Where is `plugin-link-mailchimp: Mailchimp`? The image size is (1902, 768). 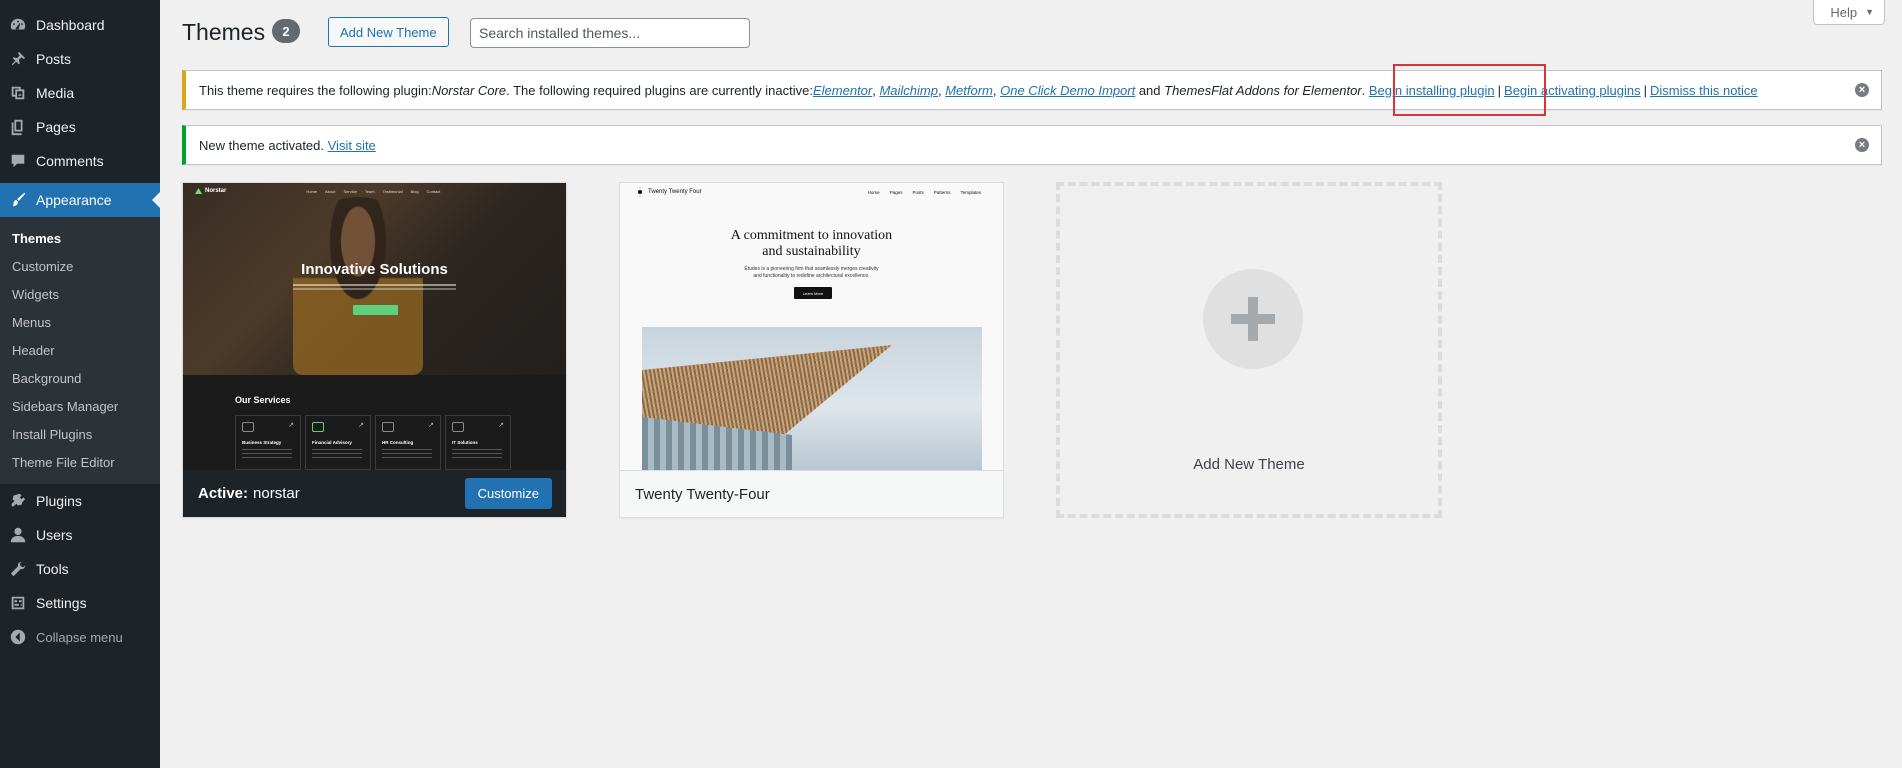
plugin-link-mailchimp: Mailchimp is located at coordinates (908, 90).